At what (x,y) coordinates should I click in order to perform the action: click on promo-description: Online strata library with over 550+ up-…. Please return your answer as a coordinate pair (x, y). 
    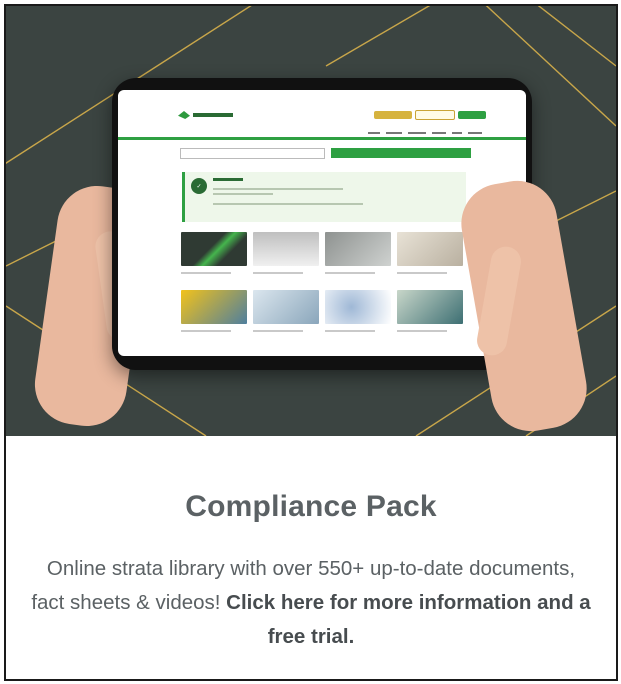
    Looking at the image, I should click on (311, 603).